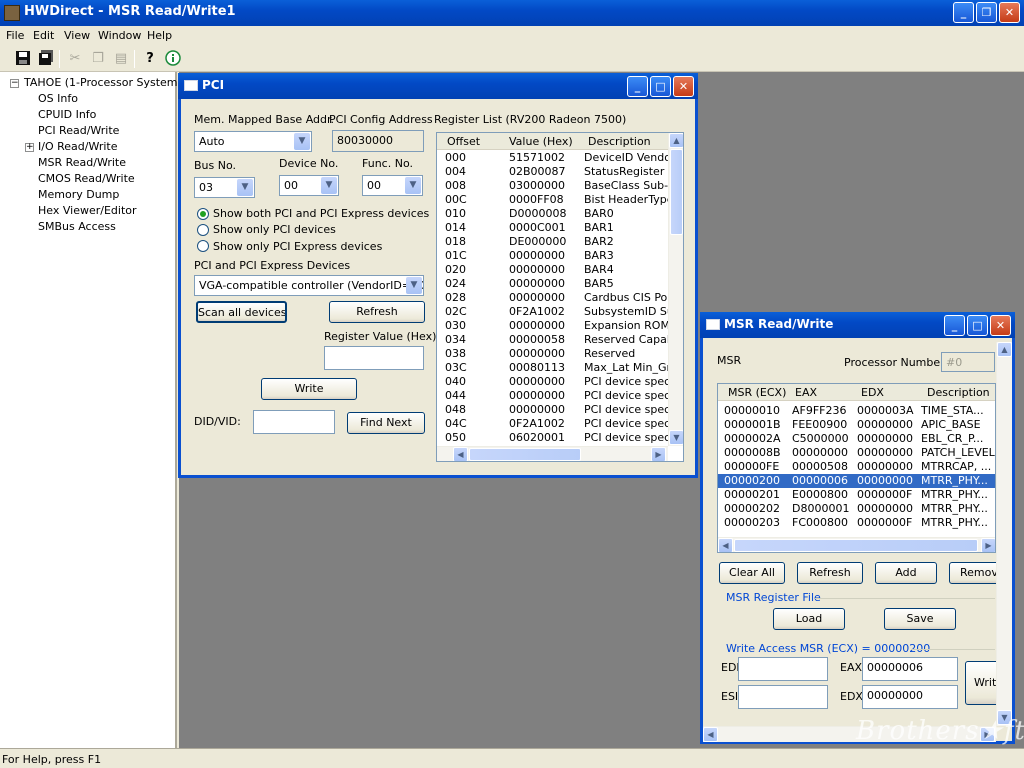  I want to click on table-row: 030 00000000 Expansion ROM E, so click(552, 326).